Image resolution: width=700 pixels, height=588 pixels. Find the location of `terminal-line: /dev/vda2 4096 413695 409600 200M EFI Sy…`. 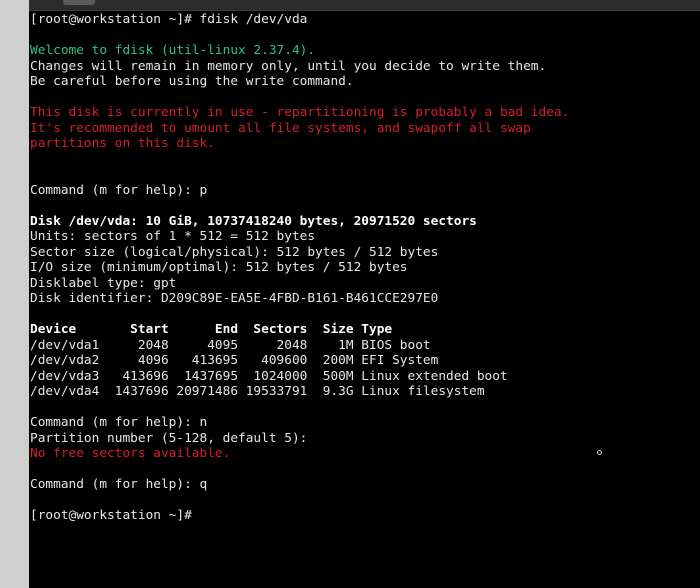

terminal-line: /dev/vda2 4096 413695 409600 200M EFI Sy… is located at coordinates (234, 360).